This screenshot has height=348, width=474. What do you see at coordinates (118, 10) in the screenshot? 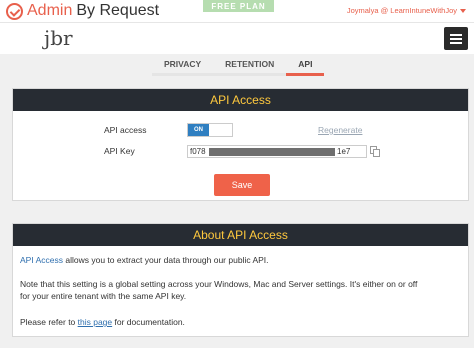
I see `brand-name-rest: By Request` at bounding box center [118, 10].